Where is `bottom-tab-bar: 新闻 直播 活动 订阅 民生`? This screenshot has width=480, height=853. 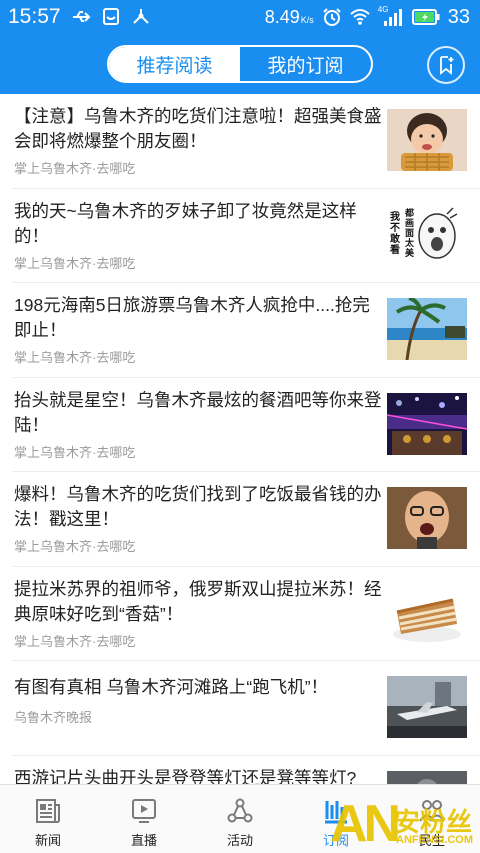
bottom-tab-bar: 新闻 直播 活动 订阅 民生 is located at coordinates (240, 818).